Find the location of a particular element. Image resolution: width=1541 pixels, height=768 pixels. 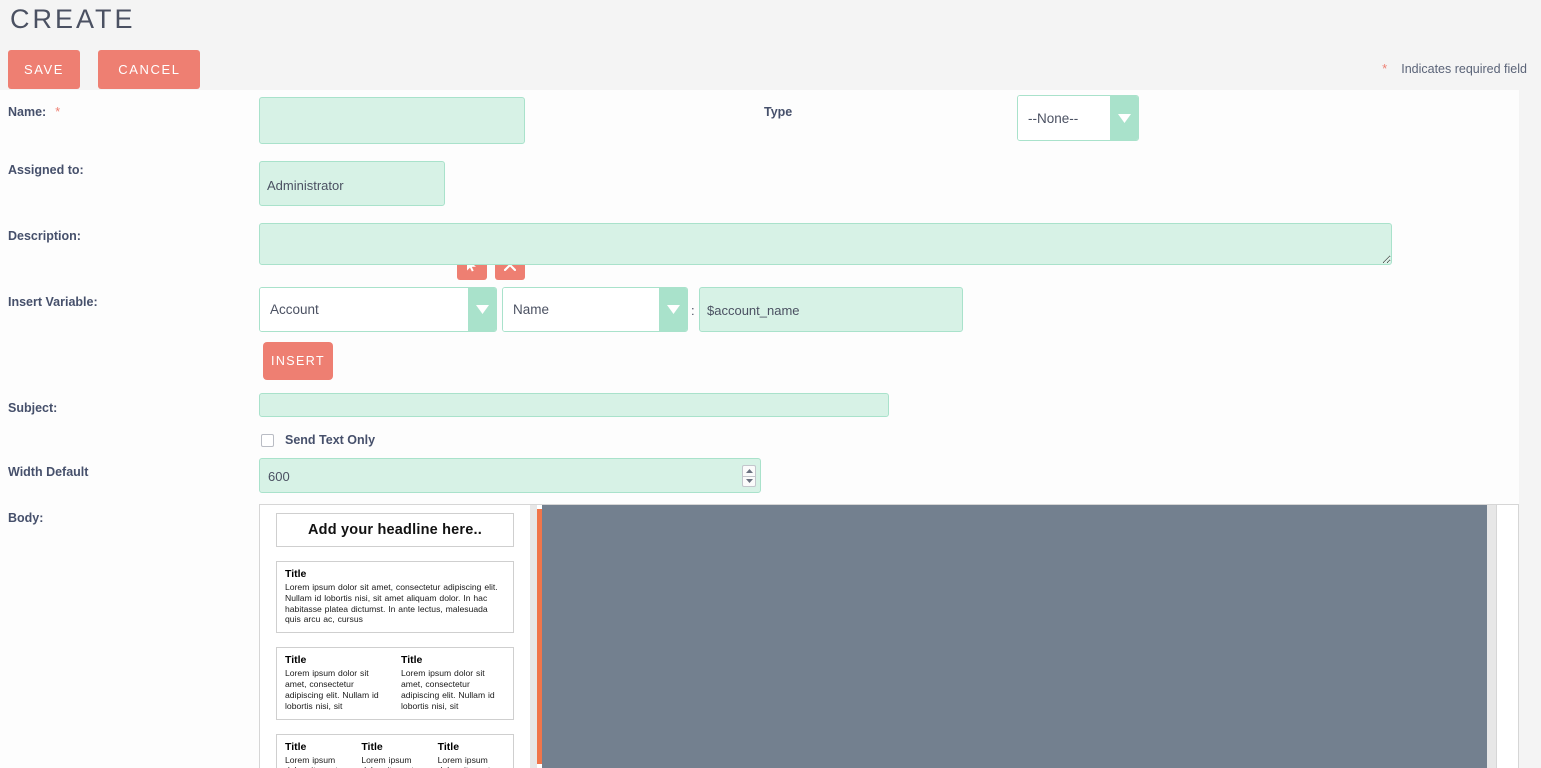

editor-pane-divider is located at coordinates (533, 636).